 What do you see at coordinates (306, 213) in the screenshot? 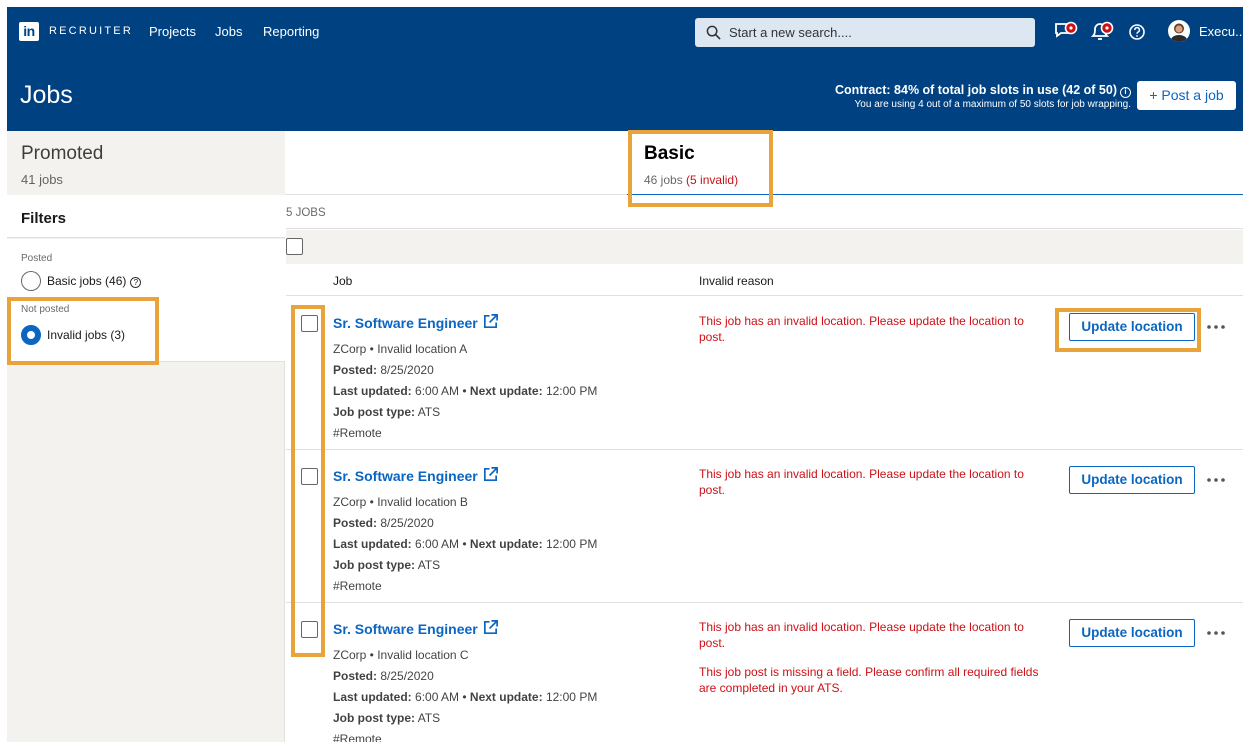
I see `jobs-count: 5 JOBS` at bounding box center [306, 213].